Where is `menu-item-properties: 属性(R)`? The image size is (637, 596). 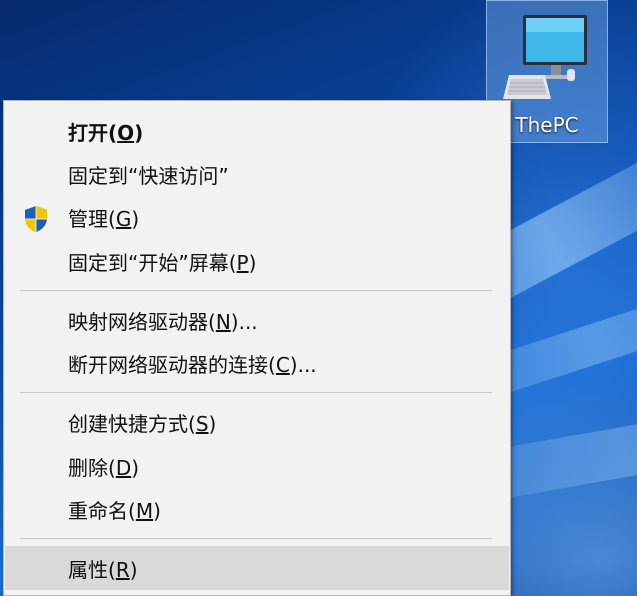
menu-item-properties: 属性(R) is located at coordinates (257, 568).